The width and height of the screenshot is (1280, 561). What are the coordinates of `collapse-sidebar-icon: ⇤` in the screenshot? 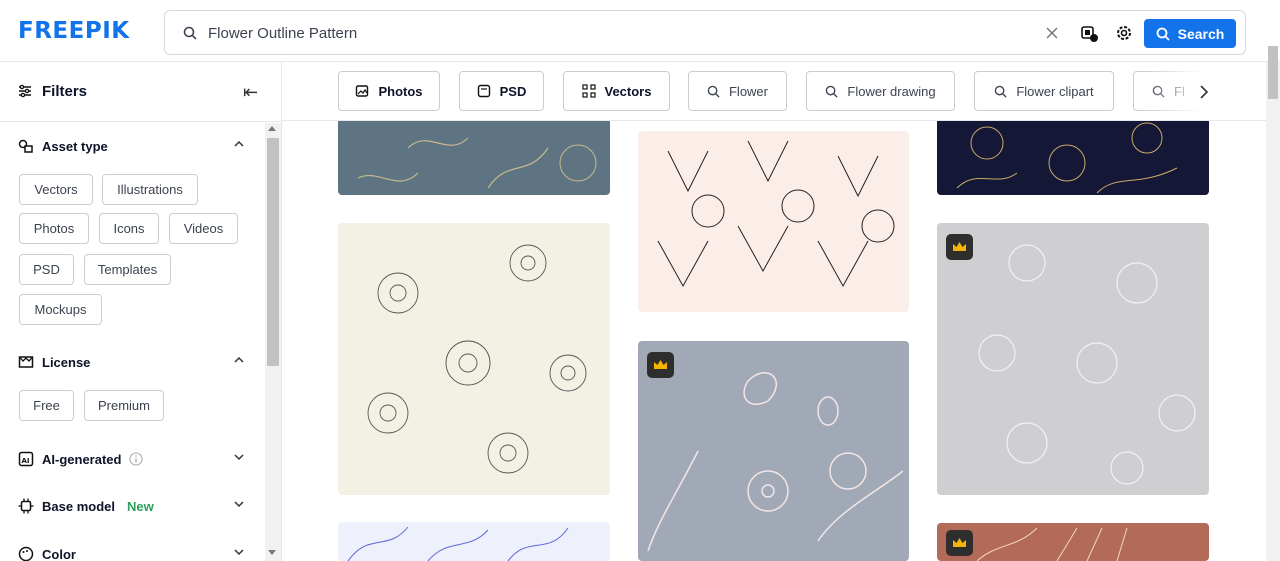 It's located at (250, 92).